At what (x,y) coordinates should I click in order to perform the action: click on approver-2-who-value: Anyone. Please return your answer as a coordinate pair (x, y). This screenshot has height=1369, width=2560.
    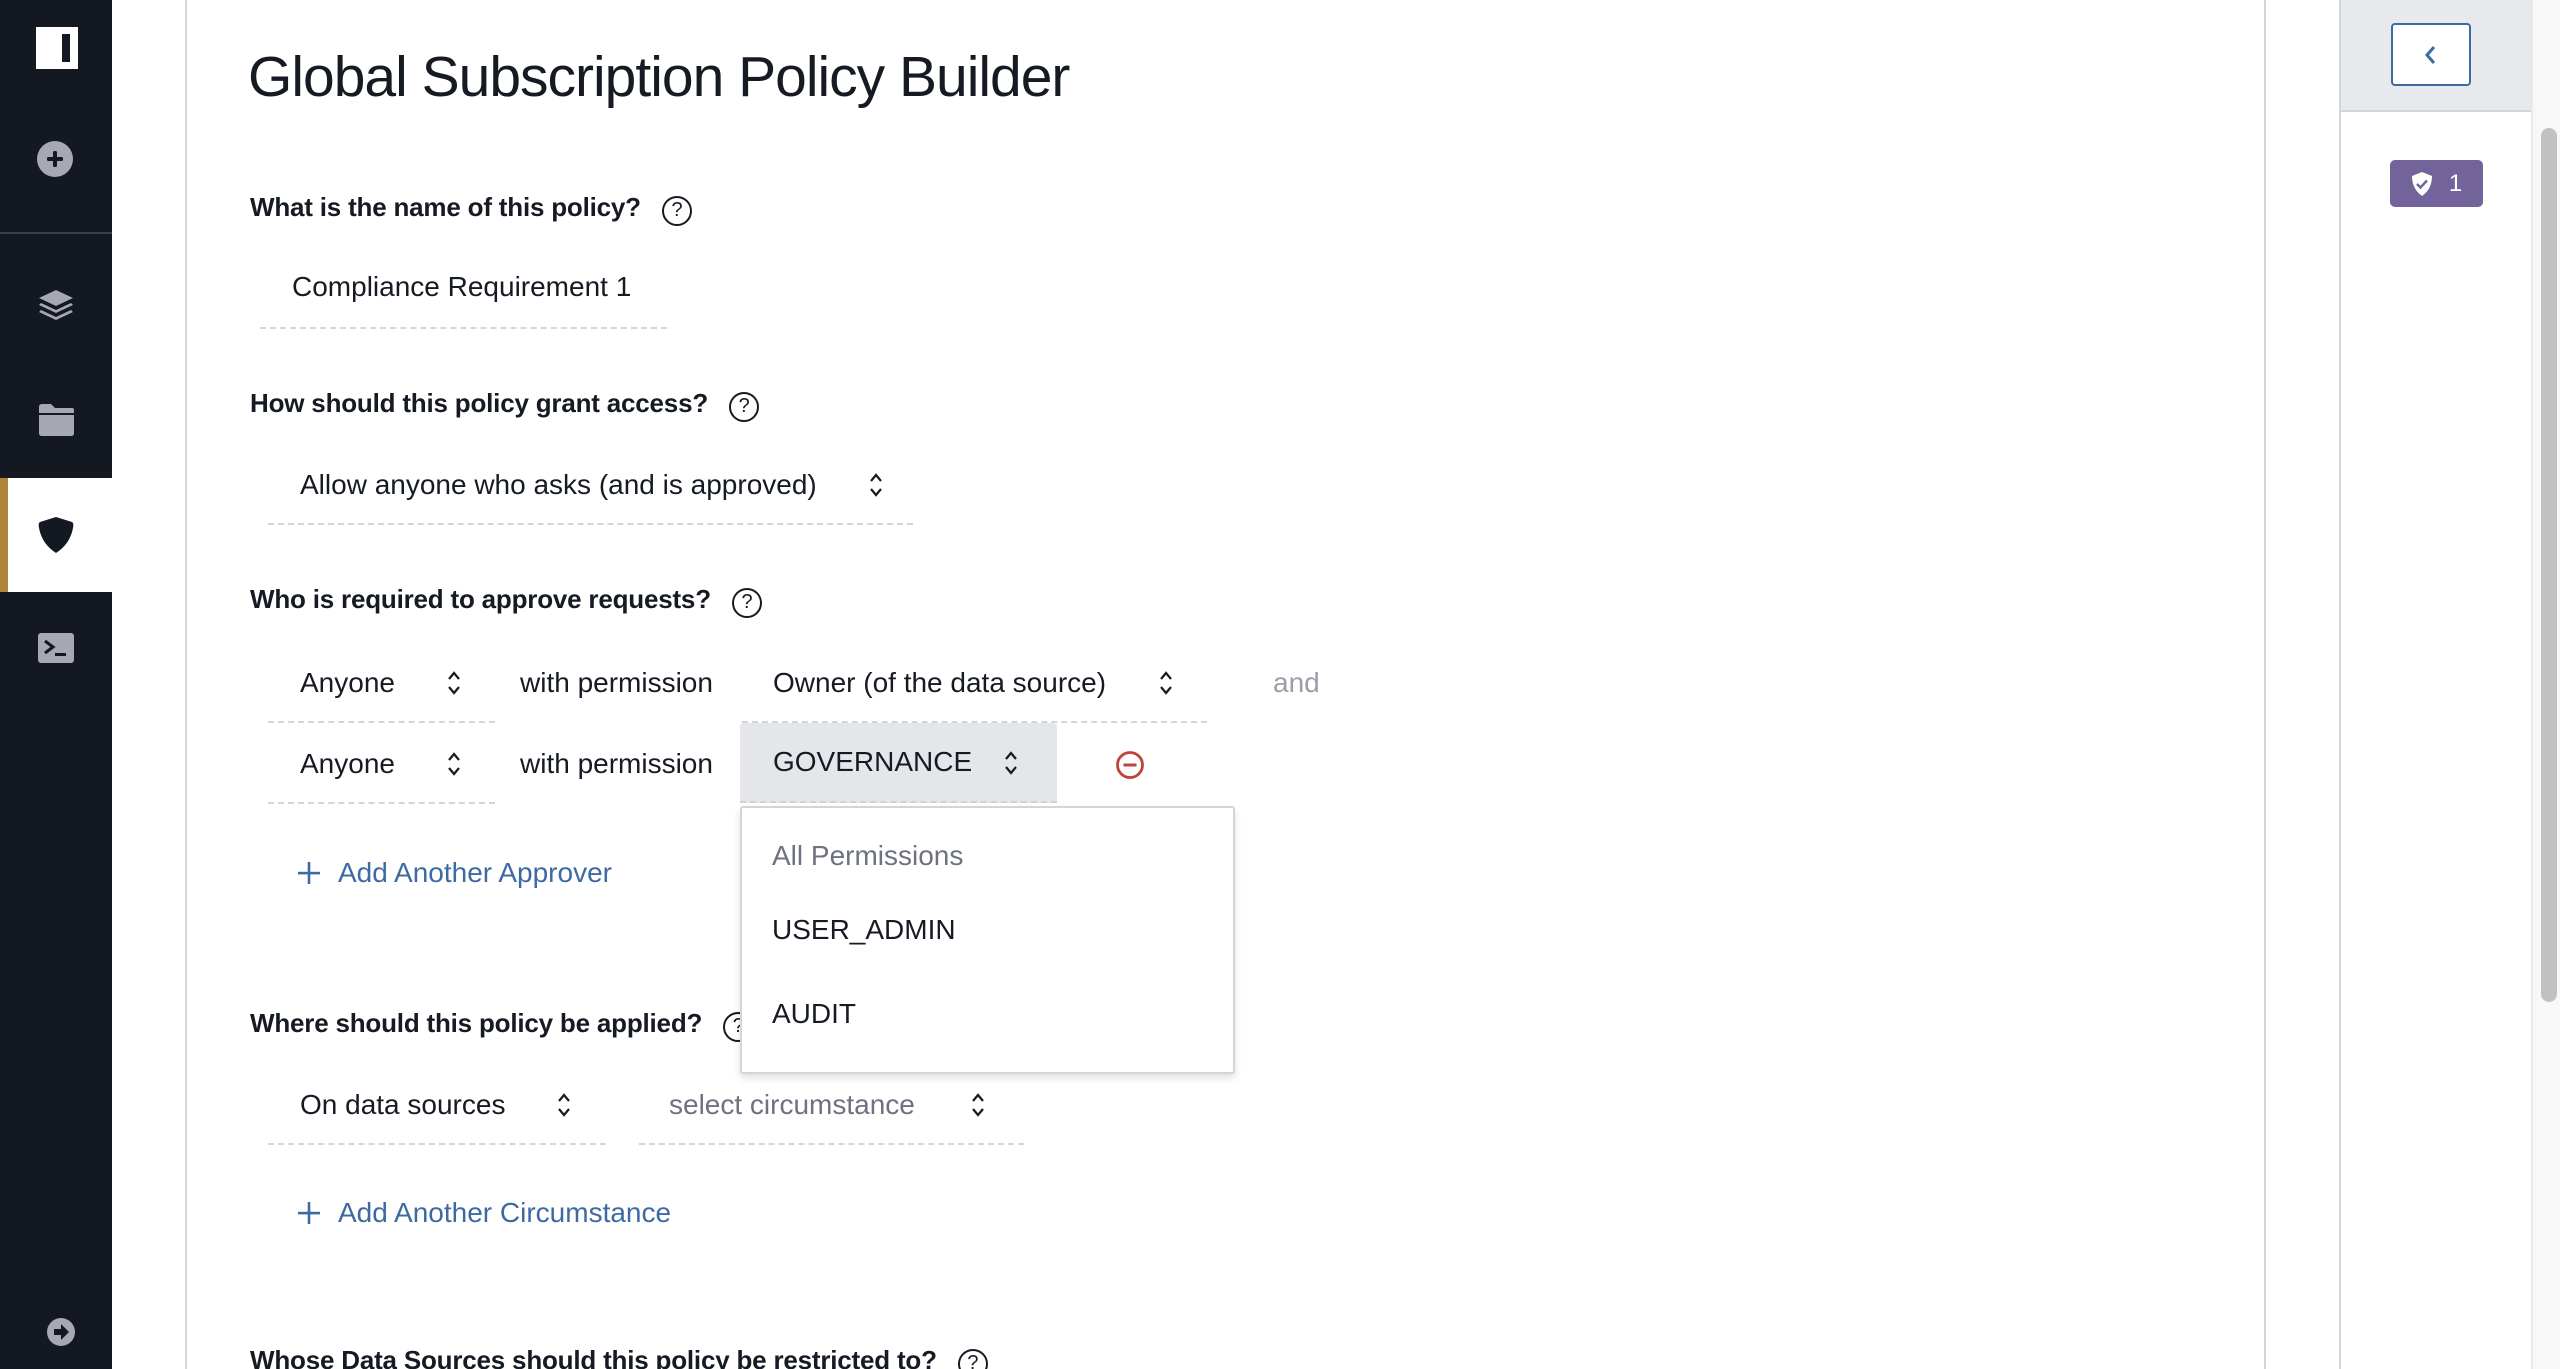
    Looking at the image, I should click on (347, 763).